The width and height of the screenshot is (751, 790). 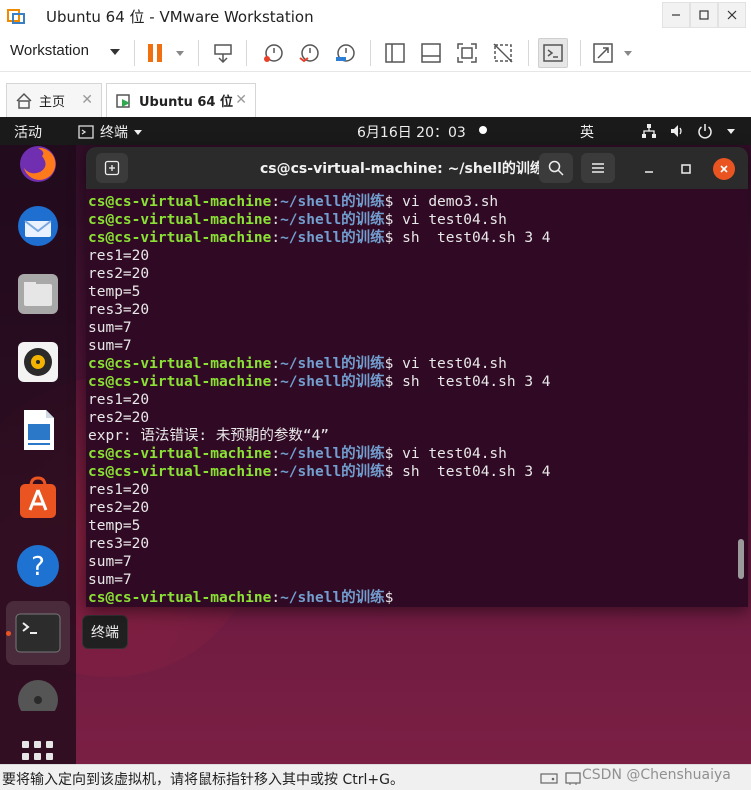 What do you see at coordinates (124, 101) in the screenshot?
I see `vm-running-icon` at bounding box center [124, 101].